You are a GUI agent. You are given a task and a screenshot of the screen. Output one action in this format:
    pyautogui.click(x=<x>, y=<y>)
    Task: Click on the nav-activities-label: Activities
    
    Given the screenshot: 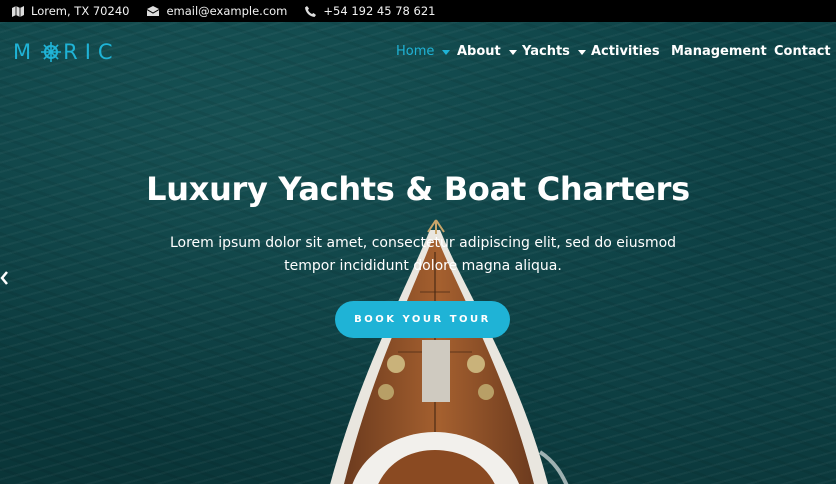 What is the action you would take?
    pyautogui.click(x=625, y=51)
    